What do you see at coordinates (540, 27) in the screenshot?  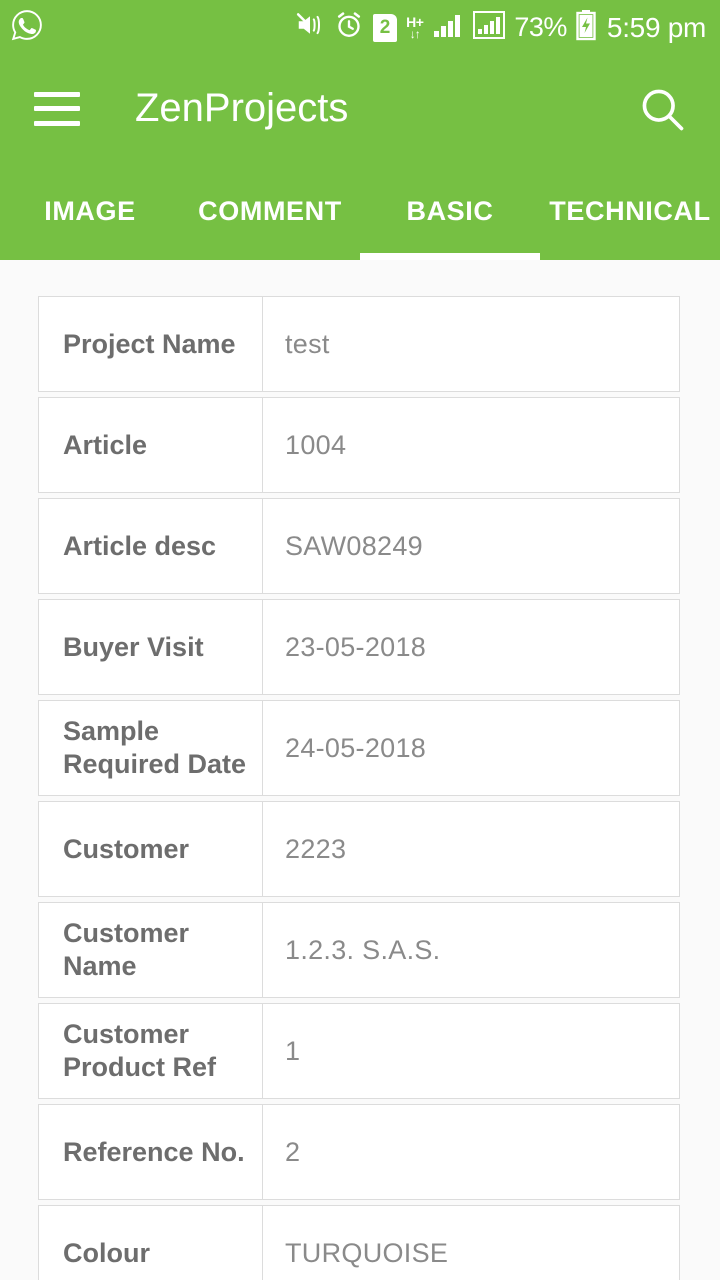 I see `battery-percent-label: 73%` at bounding box center [540, 27].